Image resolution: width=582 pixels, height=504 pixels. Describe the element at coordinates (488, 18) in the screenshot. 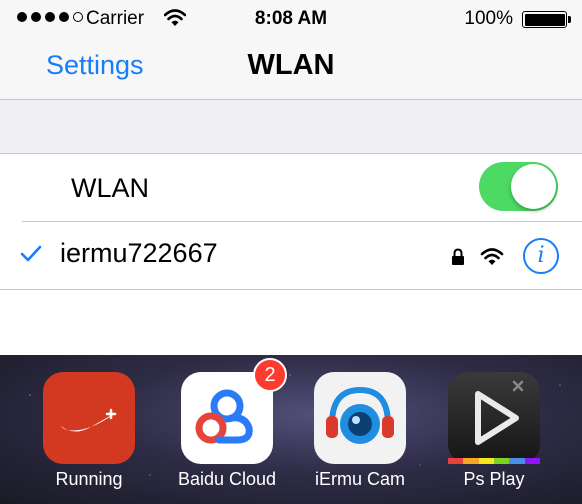

I see `battery-percentage: 100%` at that location.